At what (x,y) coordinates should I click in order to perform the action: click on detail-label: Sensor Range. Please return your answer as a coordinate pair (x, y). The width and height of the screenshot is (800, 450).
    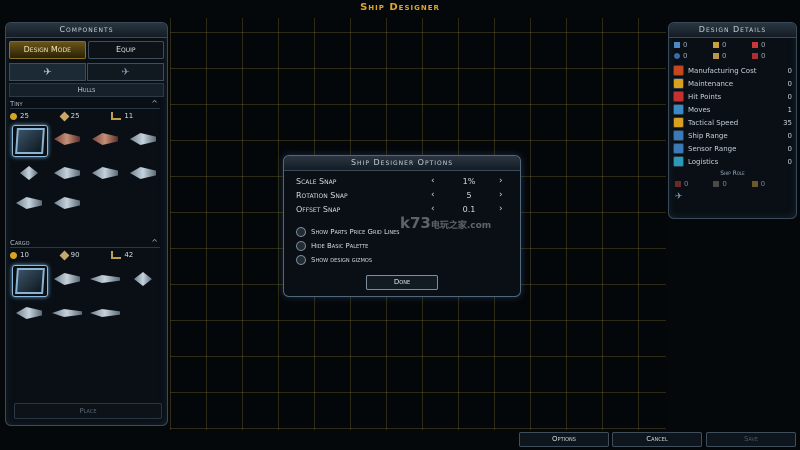
    Looking at the image, I should click on (712, 148).